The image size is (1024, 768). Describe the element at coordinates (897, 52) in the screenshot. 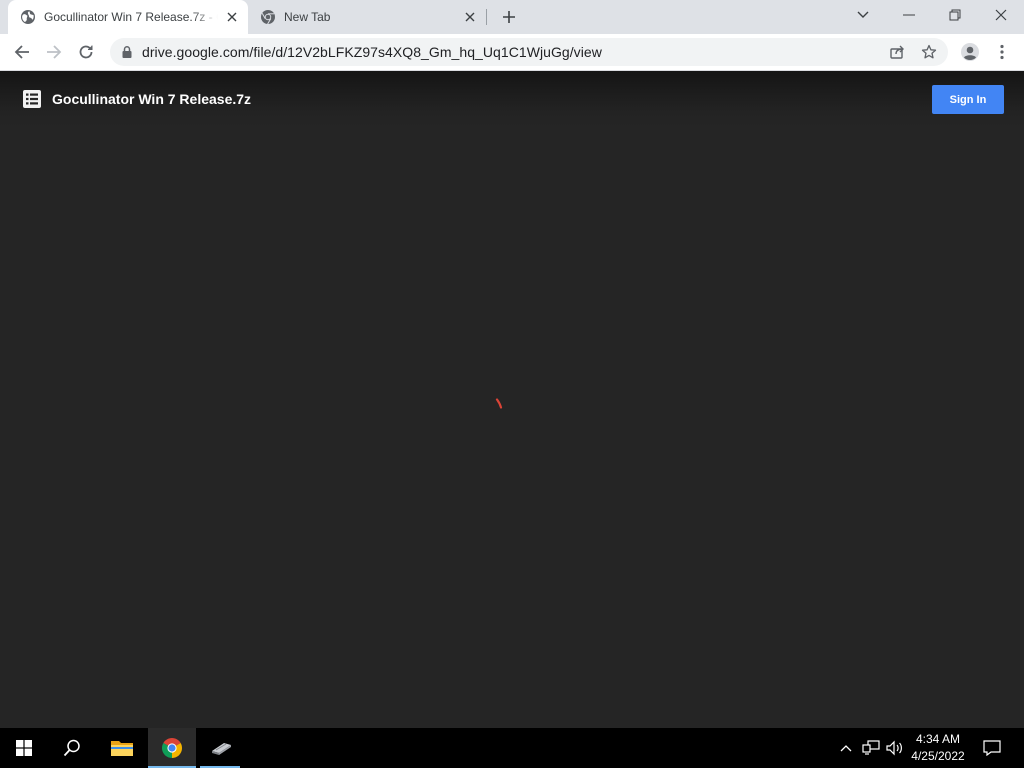

I see `share-icon` at that location.